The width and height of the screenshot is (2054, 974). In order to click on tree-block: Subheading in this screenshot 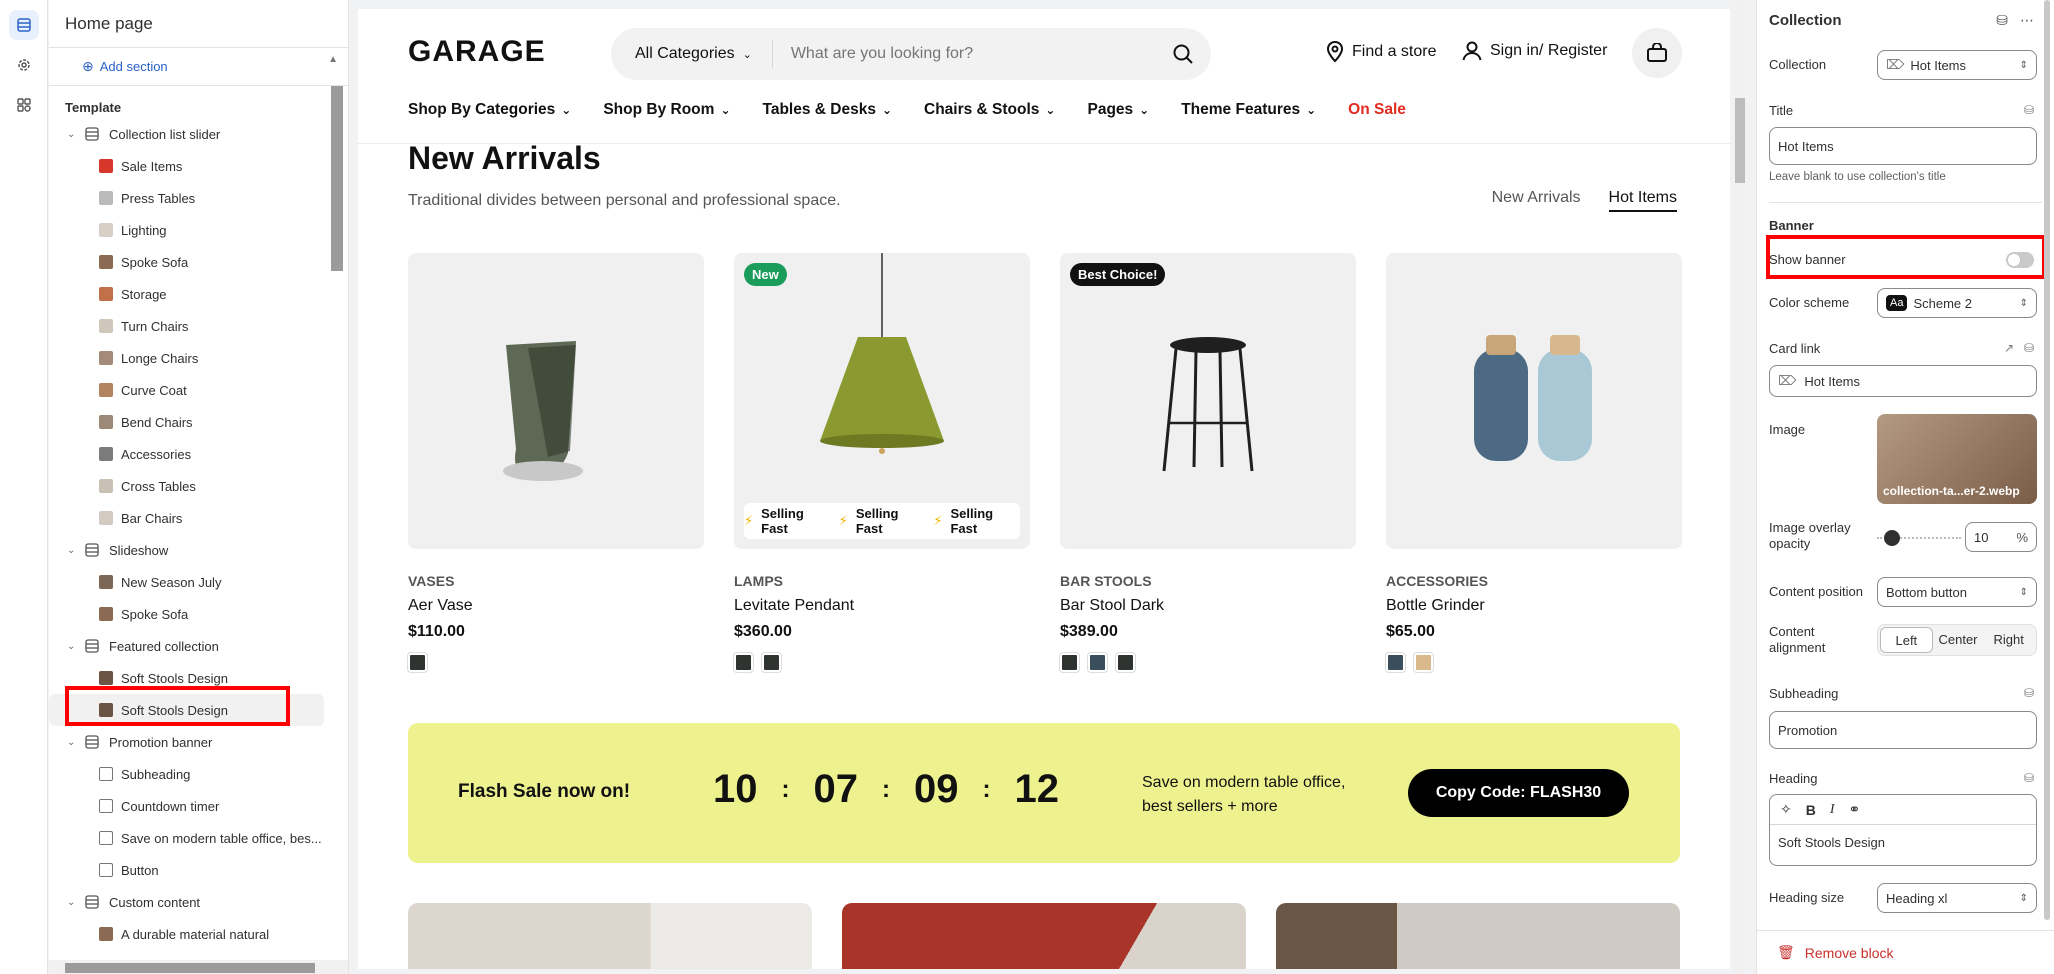, I will do `click(198, 774)`.